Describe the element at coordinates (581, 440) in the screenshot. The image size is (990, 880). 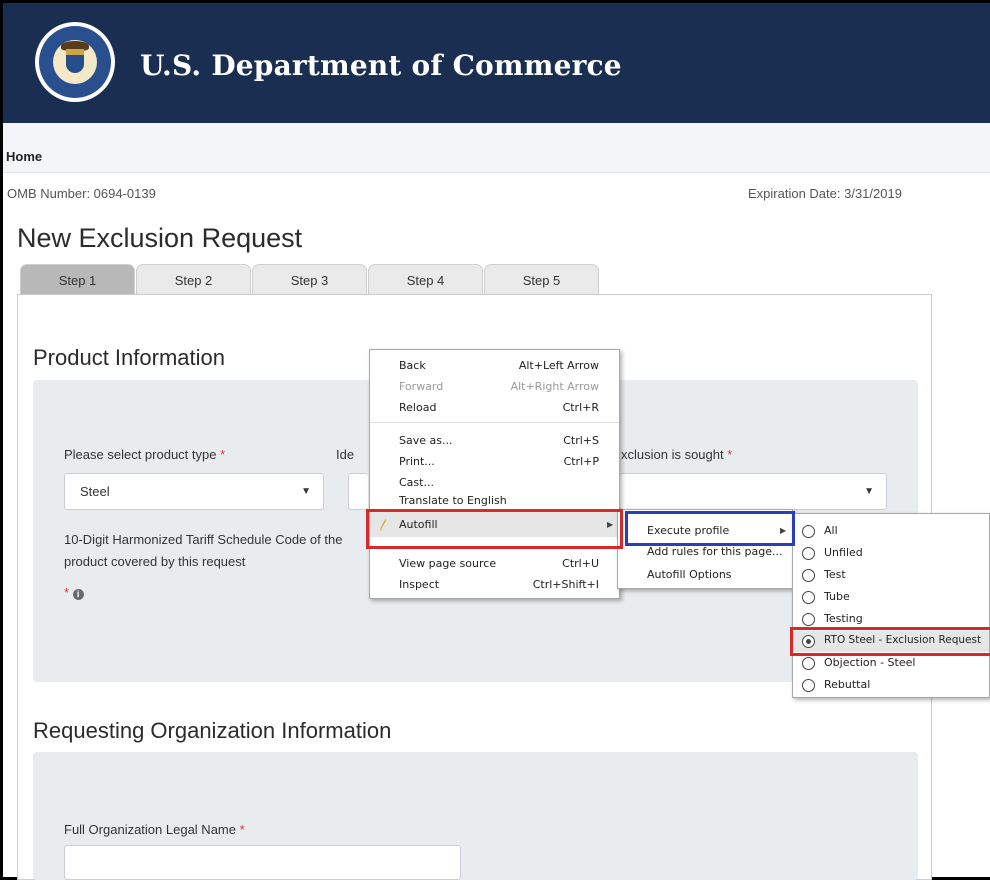
I see `menu-save-as-shortcut: Ctrl+S` at that location.